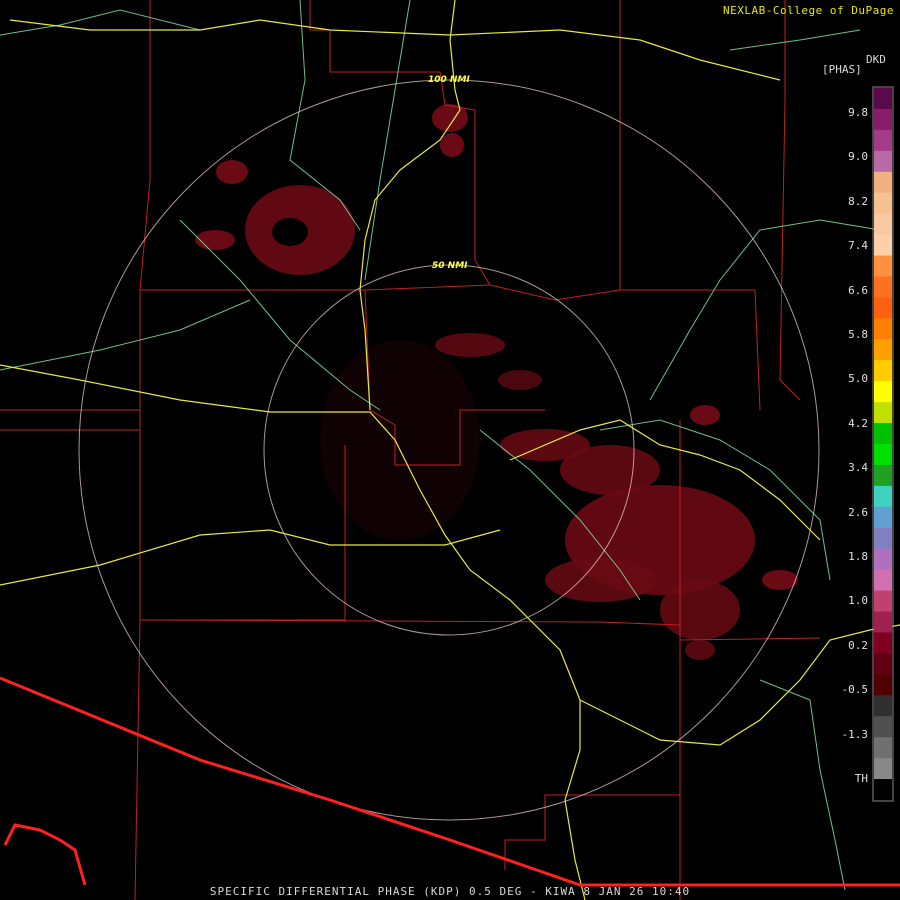  I want to click on legend-tick-label: 9.8, so click(858, 112).